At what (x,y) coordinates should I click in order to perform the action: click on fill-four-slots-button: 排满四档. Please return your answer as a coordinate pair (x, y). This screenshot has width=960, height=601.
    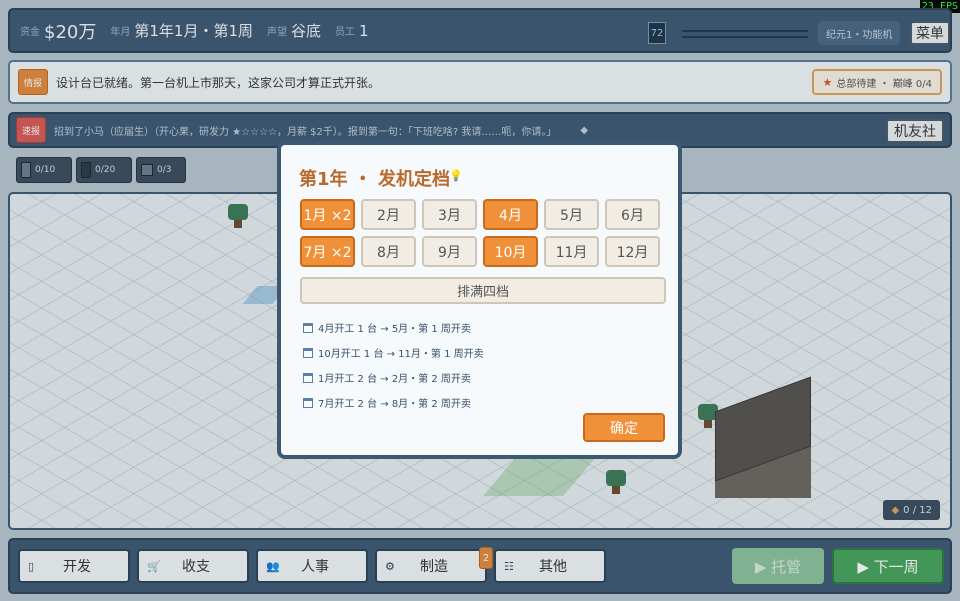
    Looking at the image, I should click on (483, 290).